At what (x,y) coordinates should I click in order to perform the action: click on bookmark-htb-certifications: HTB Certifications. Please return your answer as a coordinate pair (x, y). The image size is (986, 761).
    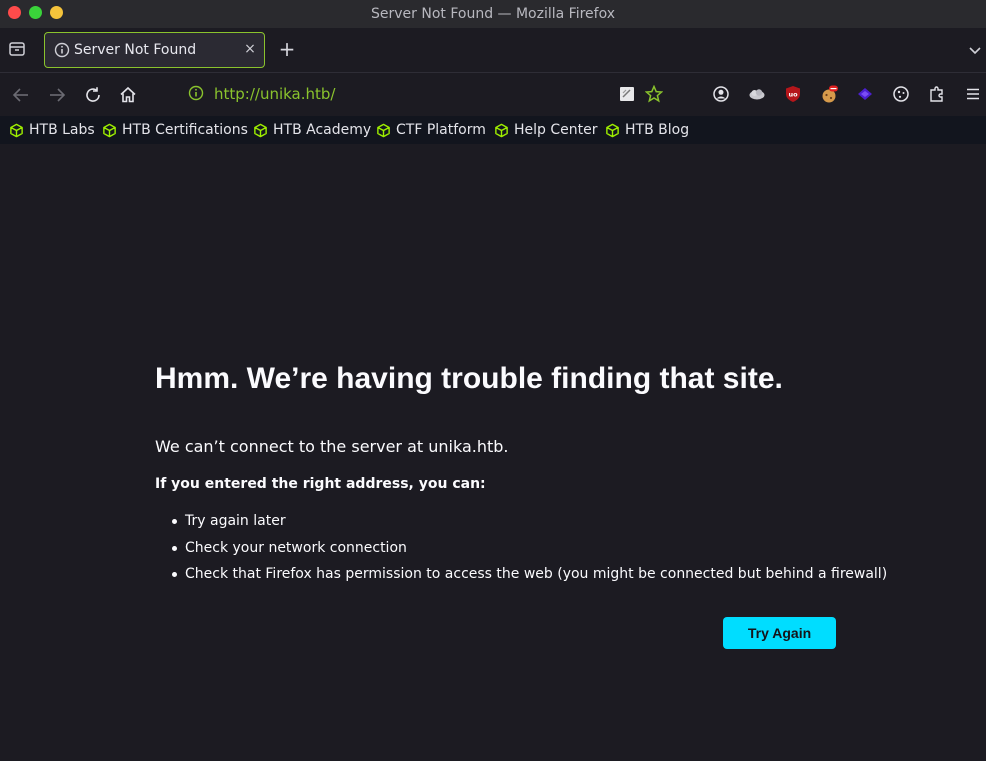
    Looking at the image, I should click on (175, 130).